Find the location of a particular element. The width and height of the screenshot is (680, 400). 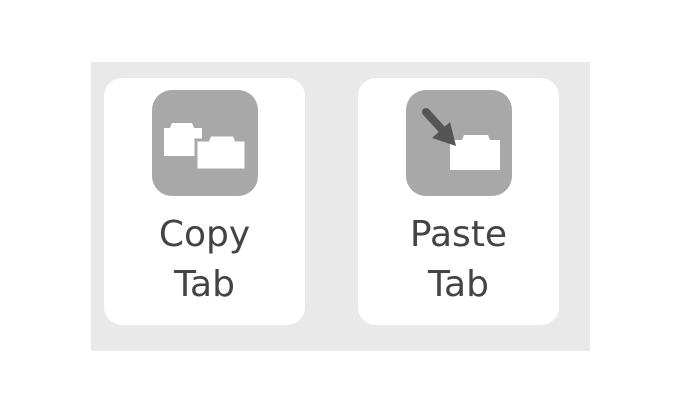

copy-tab-label-line2: Tab is located at coordinates (204, 284).